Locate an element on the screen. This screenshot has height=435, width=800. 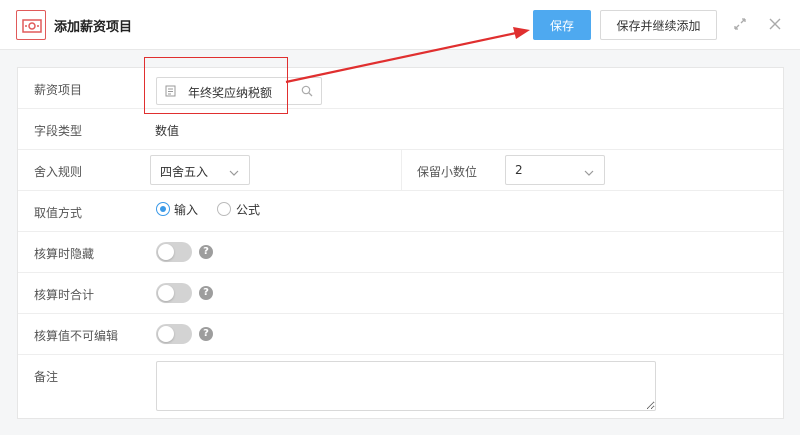
not-editable-label: 核算值不可编辑 is located at coordinates (76, 336).